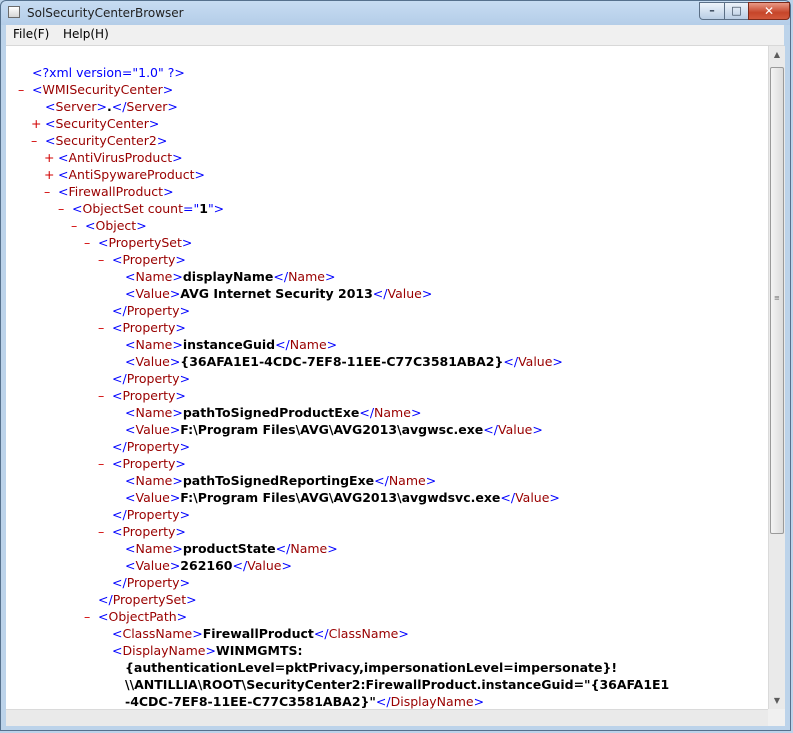 This screenshot has height=733, width=793. I want to click on horizontal-scrollbar, so click(387, 717).